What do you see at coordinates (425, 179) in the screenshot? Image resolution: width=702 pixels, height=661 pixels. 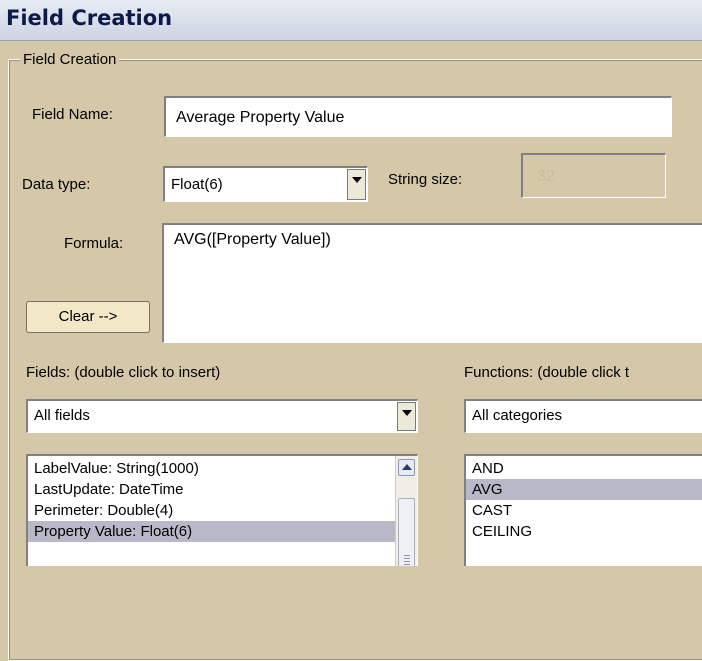 I see `string-size-label: String size:` at bounding box center [425, 179].